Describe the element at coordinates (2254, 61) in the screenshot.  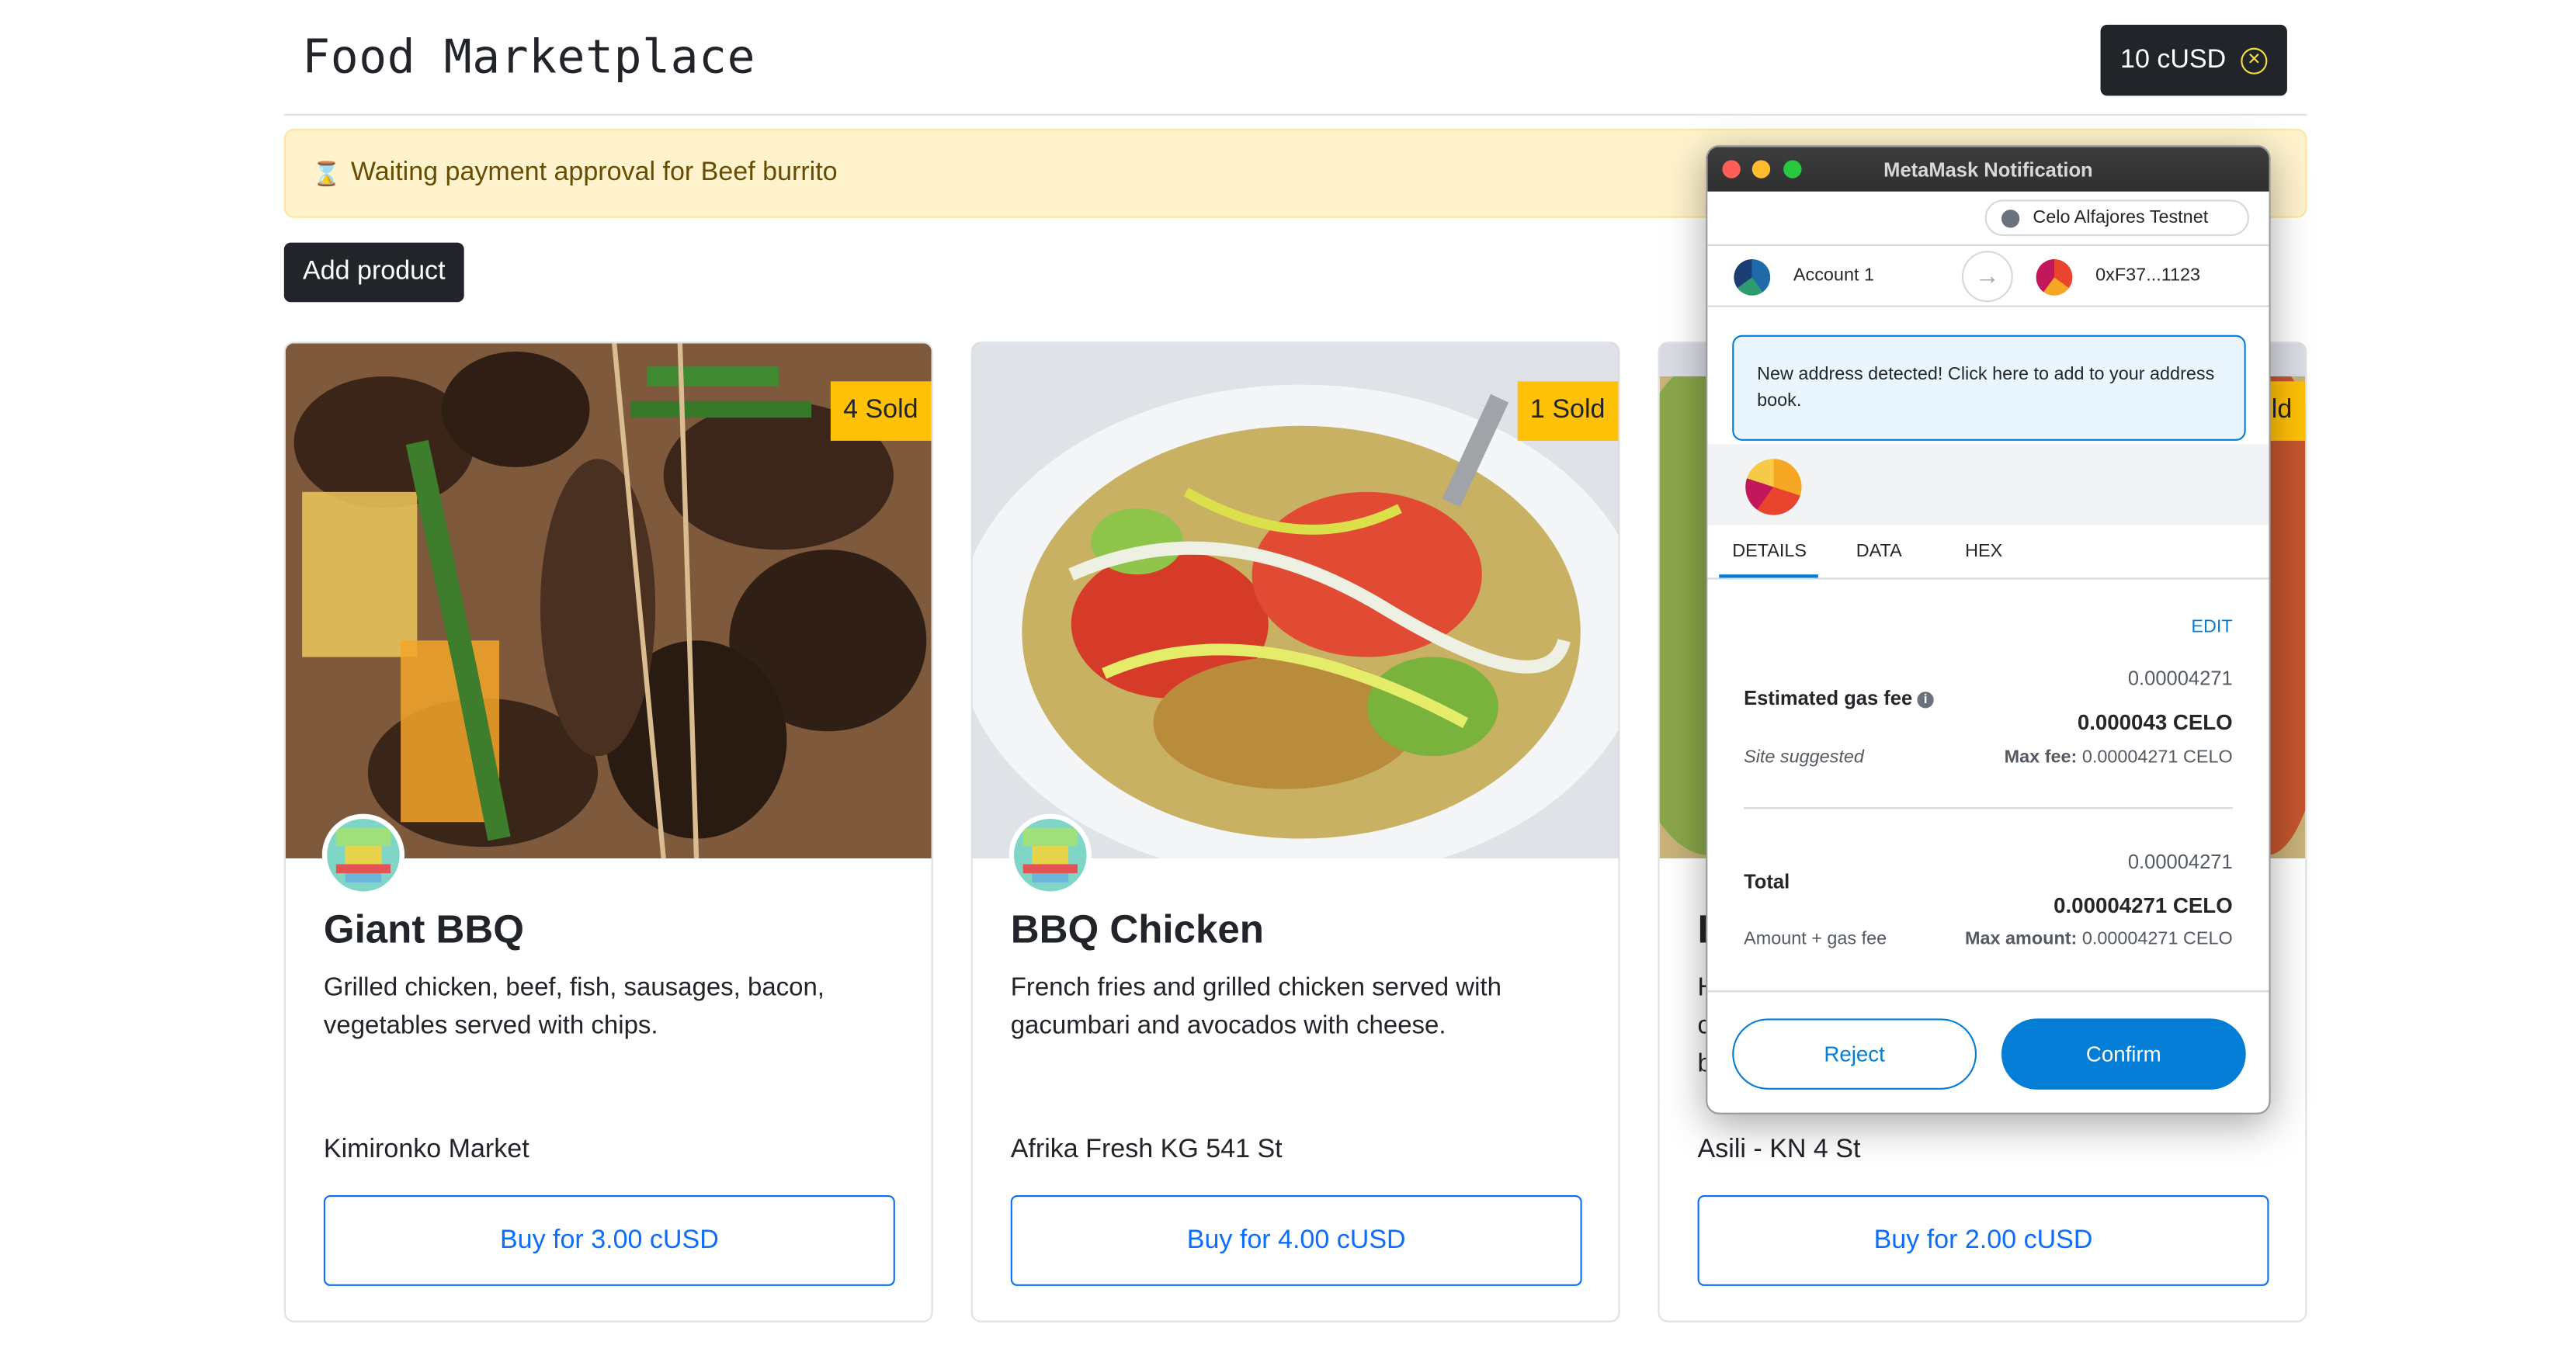
I see `close-circle-icon: ✕` at that location.